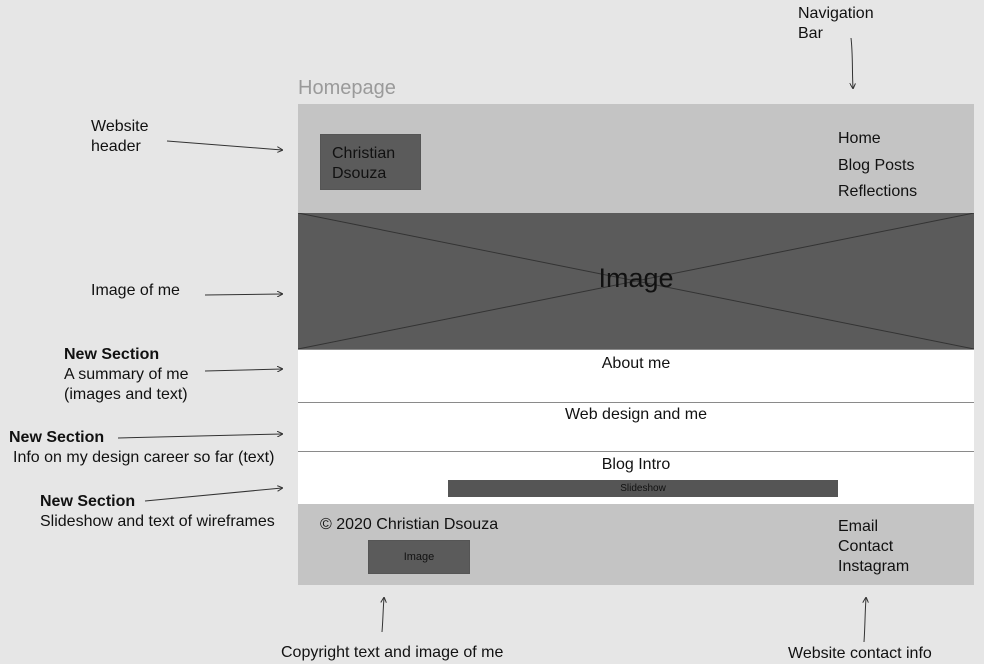 This screenshot has height=664, width=984. I want to click on arrow-copyright, so click(383, 615).